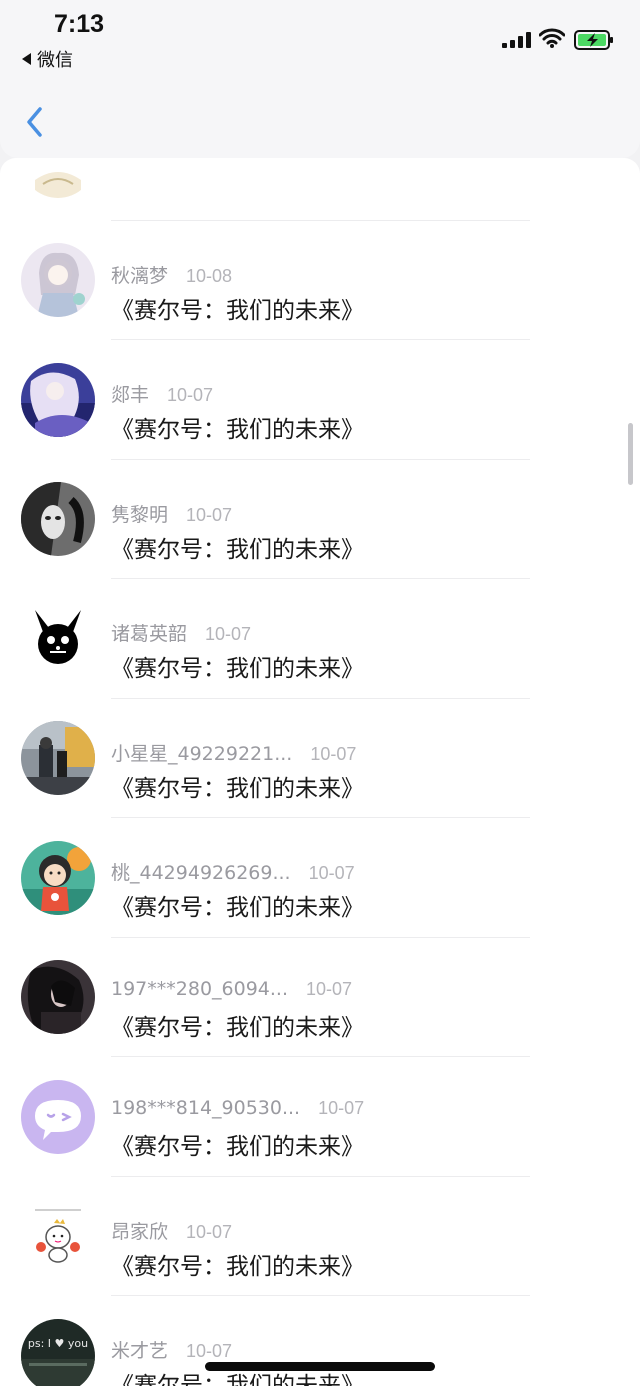 Image resolution: width=640 pixels, height=1386 pixels. I want to click on back-to-app-button: 微信, so click(47, 59).